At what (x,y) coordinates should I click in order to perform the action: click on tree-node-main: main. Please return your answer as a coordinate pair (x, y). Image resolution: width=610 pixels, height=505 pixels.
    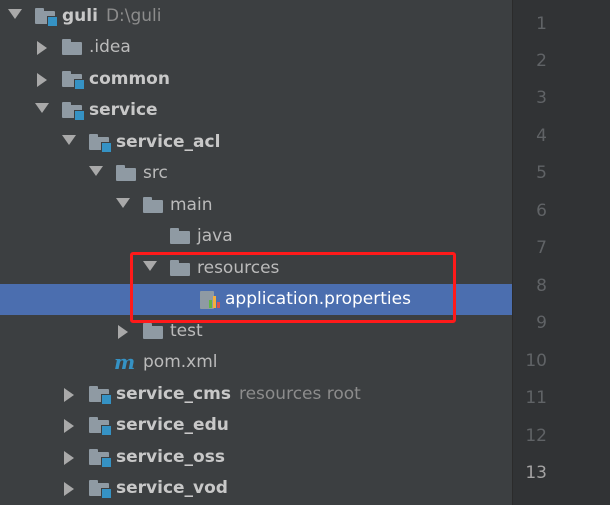
    Looking at the image, I should click on (256, 205).